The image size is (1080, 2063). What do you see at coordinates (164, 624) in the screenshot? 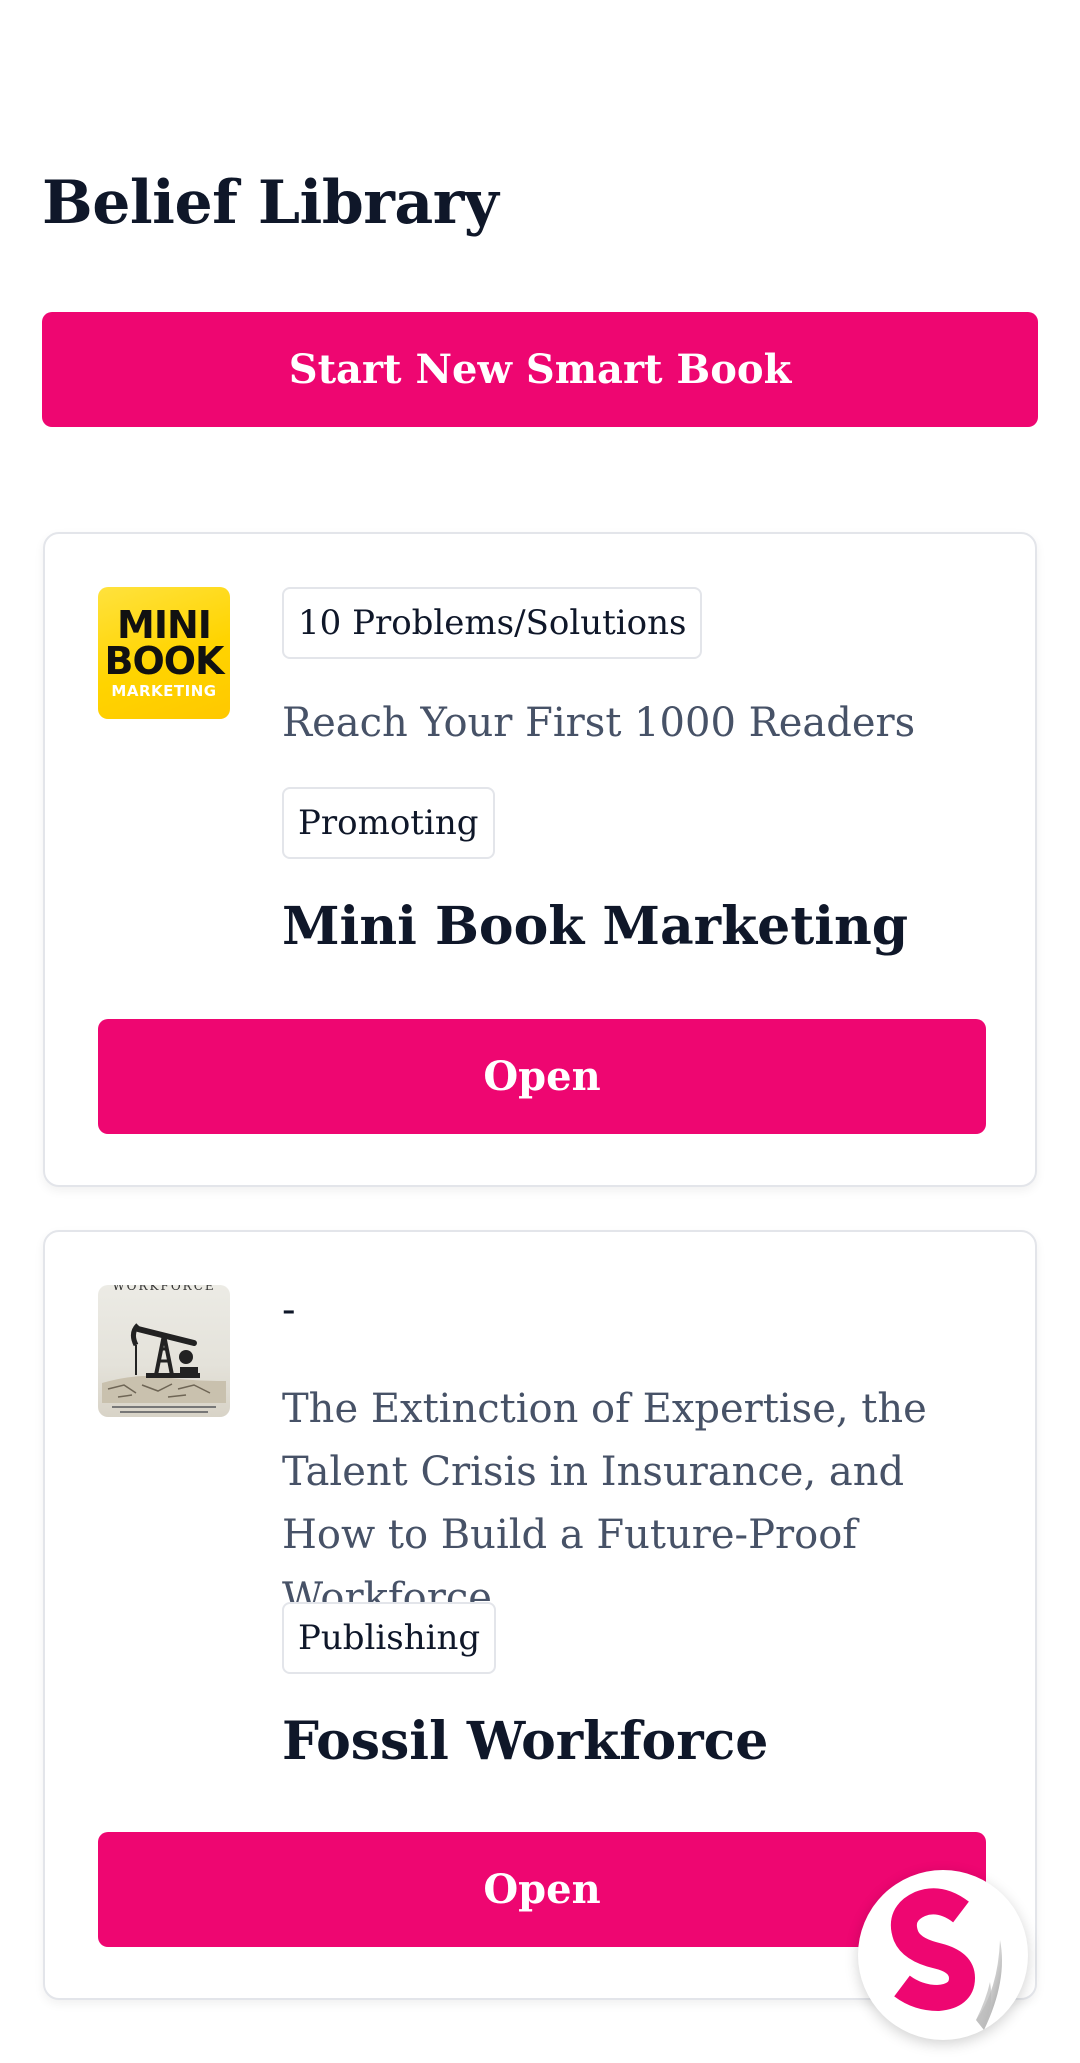
I see `cover-text-line1: MINI` at bounding box center [164, 624].